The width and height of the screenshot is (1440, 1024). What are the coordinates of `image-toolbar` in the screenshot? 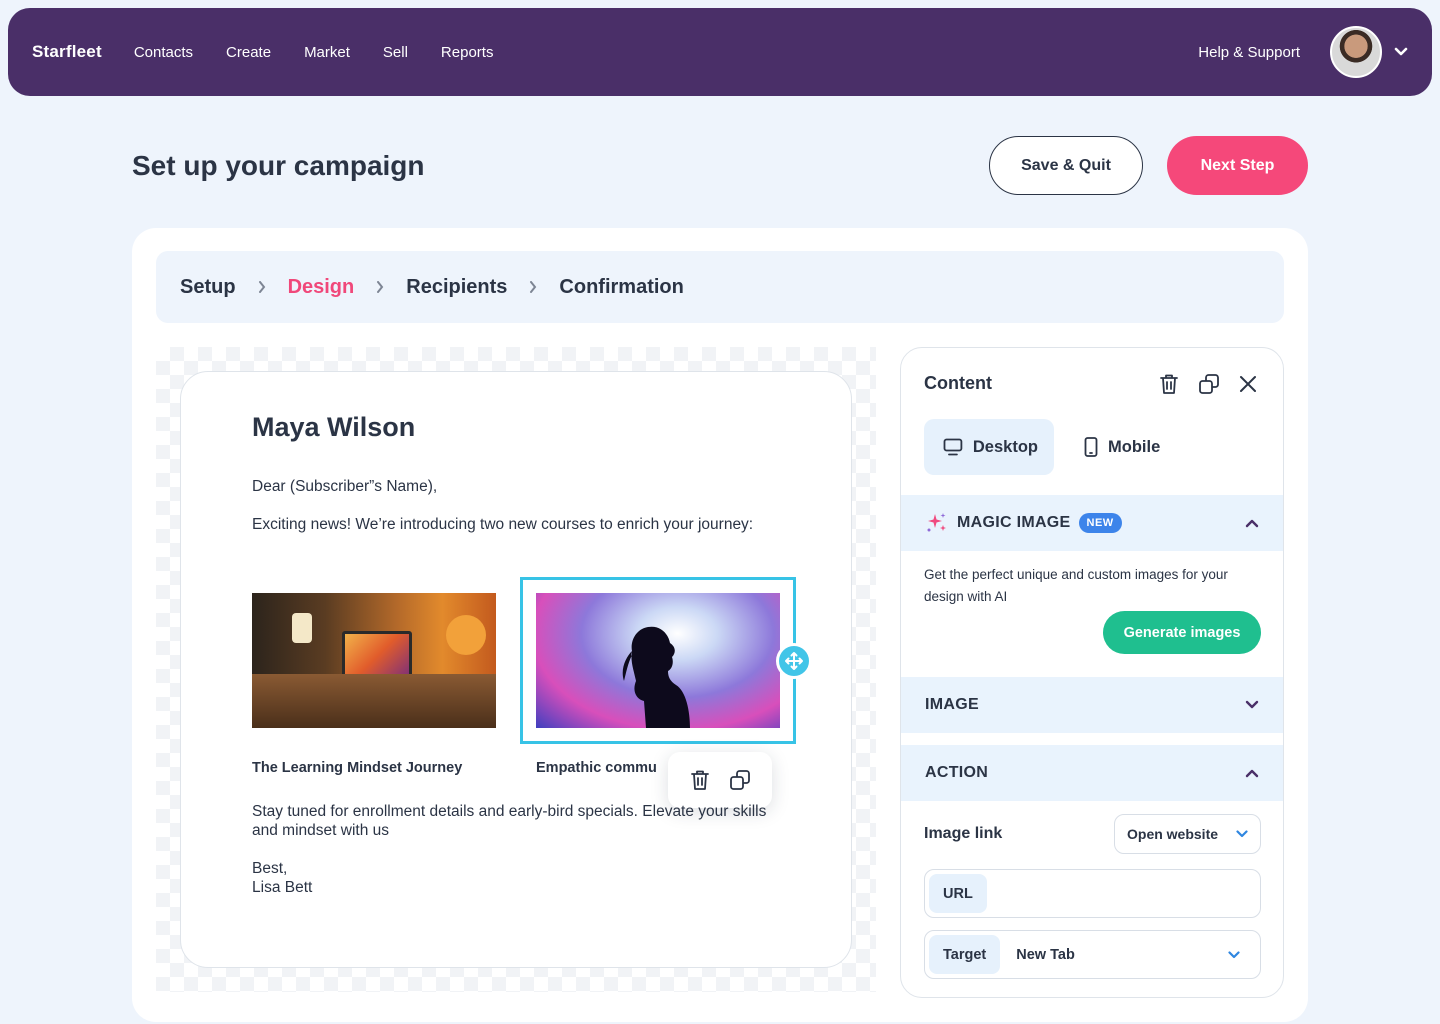 It's located at (720, 780).